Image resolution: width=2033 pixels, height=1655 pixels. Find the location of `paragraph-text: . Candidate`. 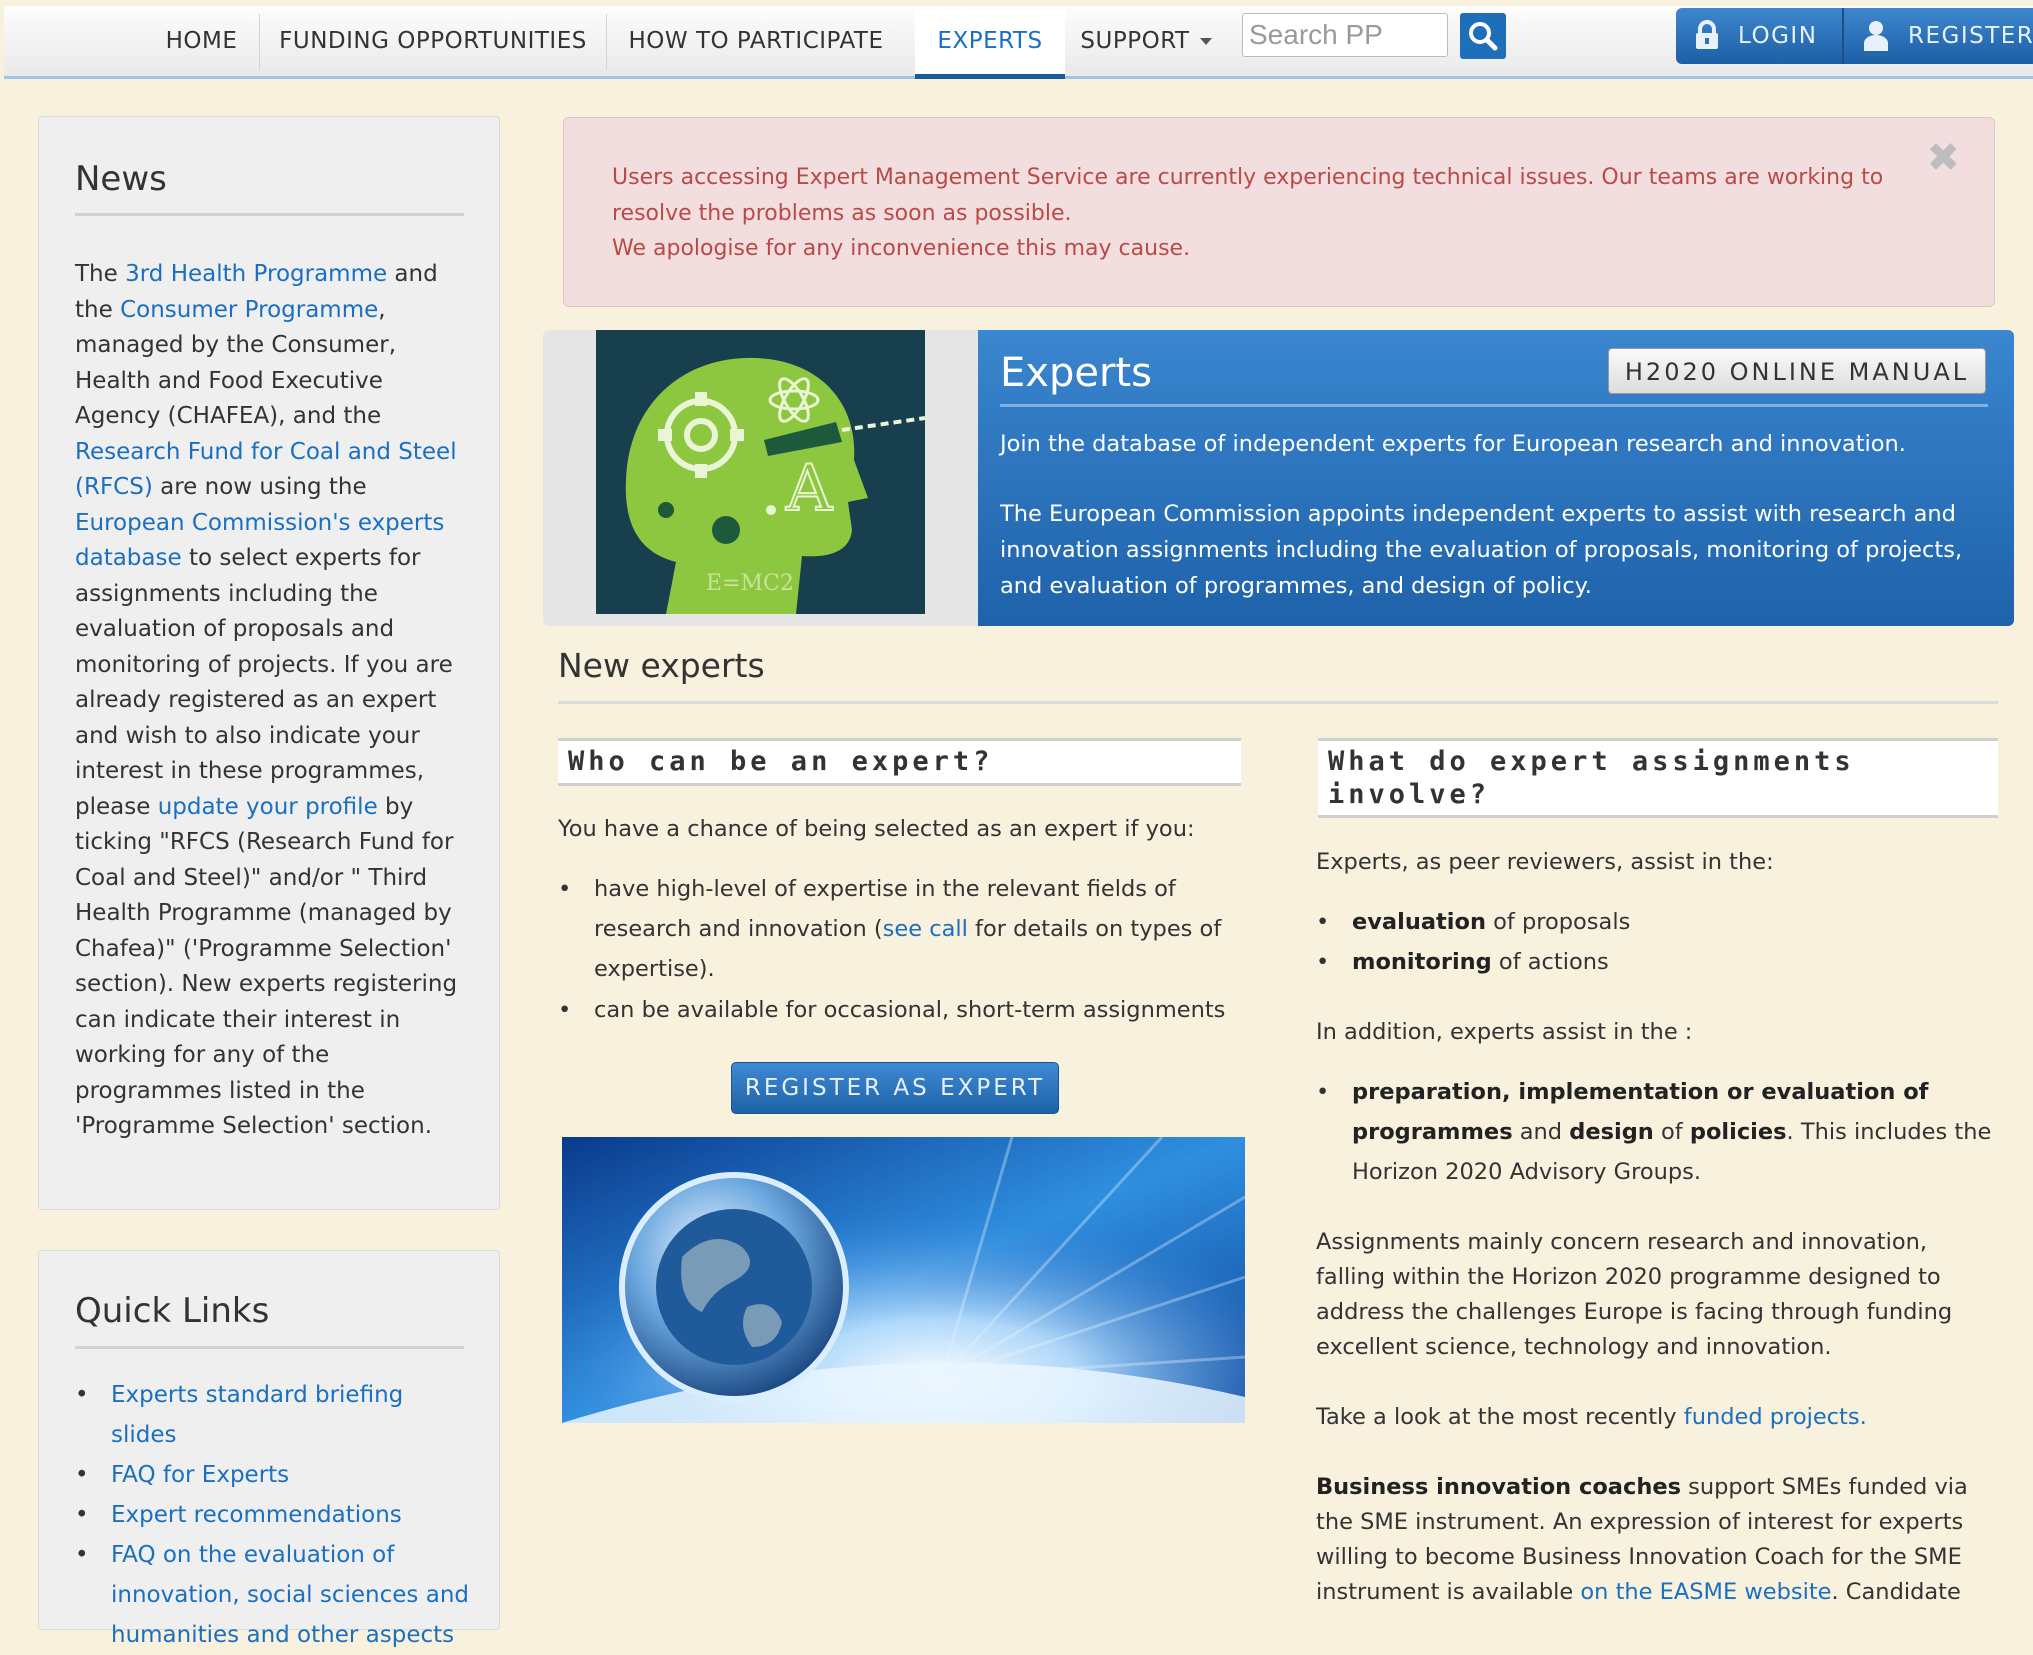

paragraph-text: . Candidate is located at coordinates (1896, 1592).